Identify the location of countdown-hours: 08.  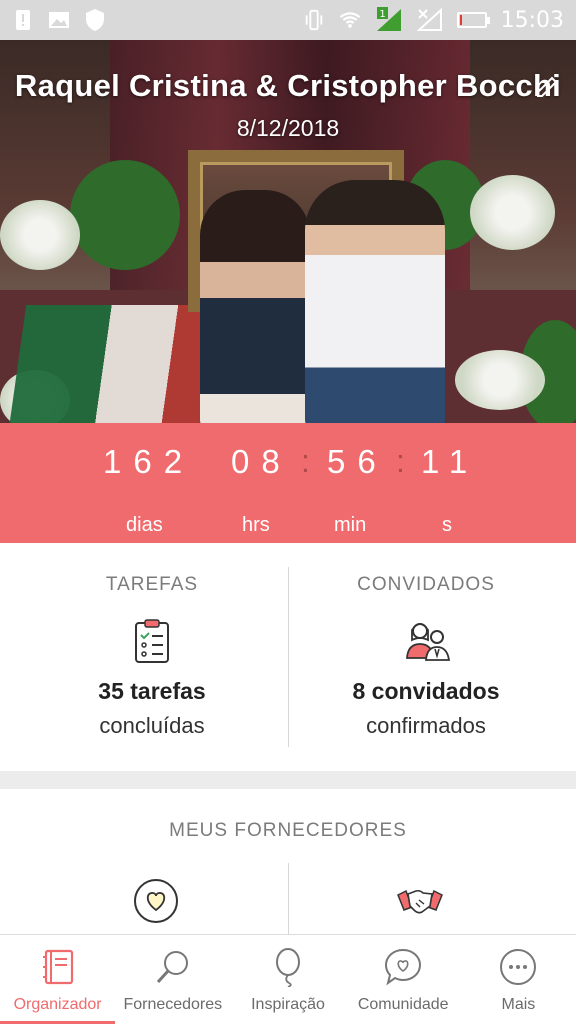
(261, 461).